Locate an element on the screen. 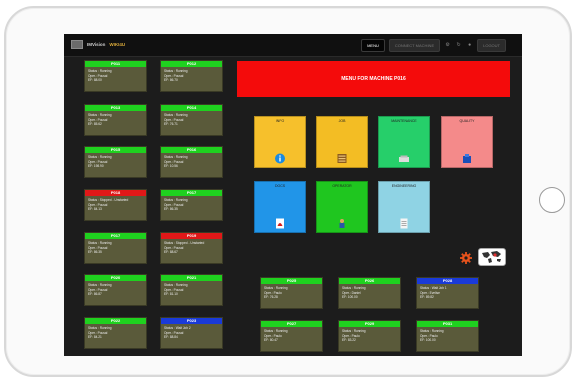 This screenshot has height=383, width=577. top-nav: MENU CONNECT MACHINE ⚙ ↻ ● LOGOUT is located at coordinates (433, 45).